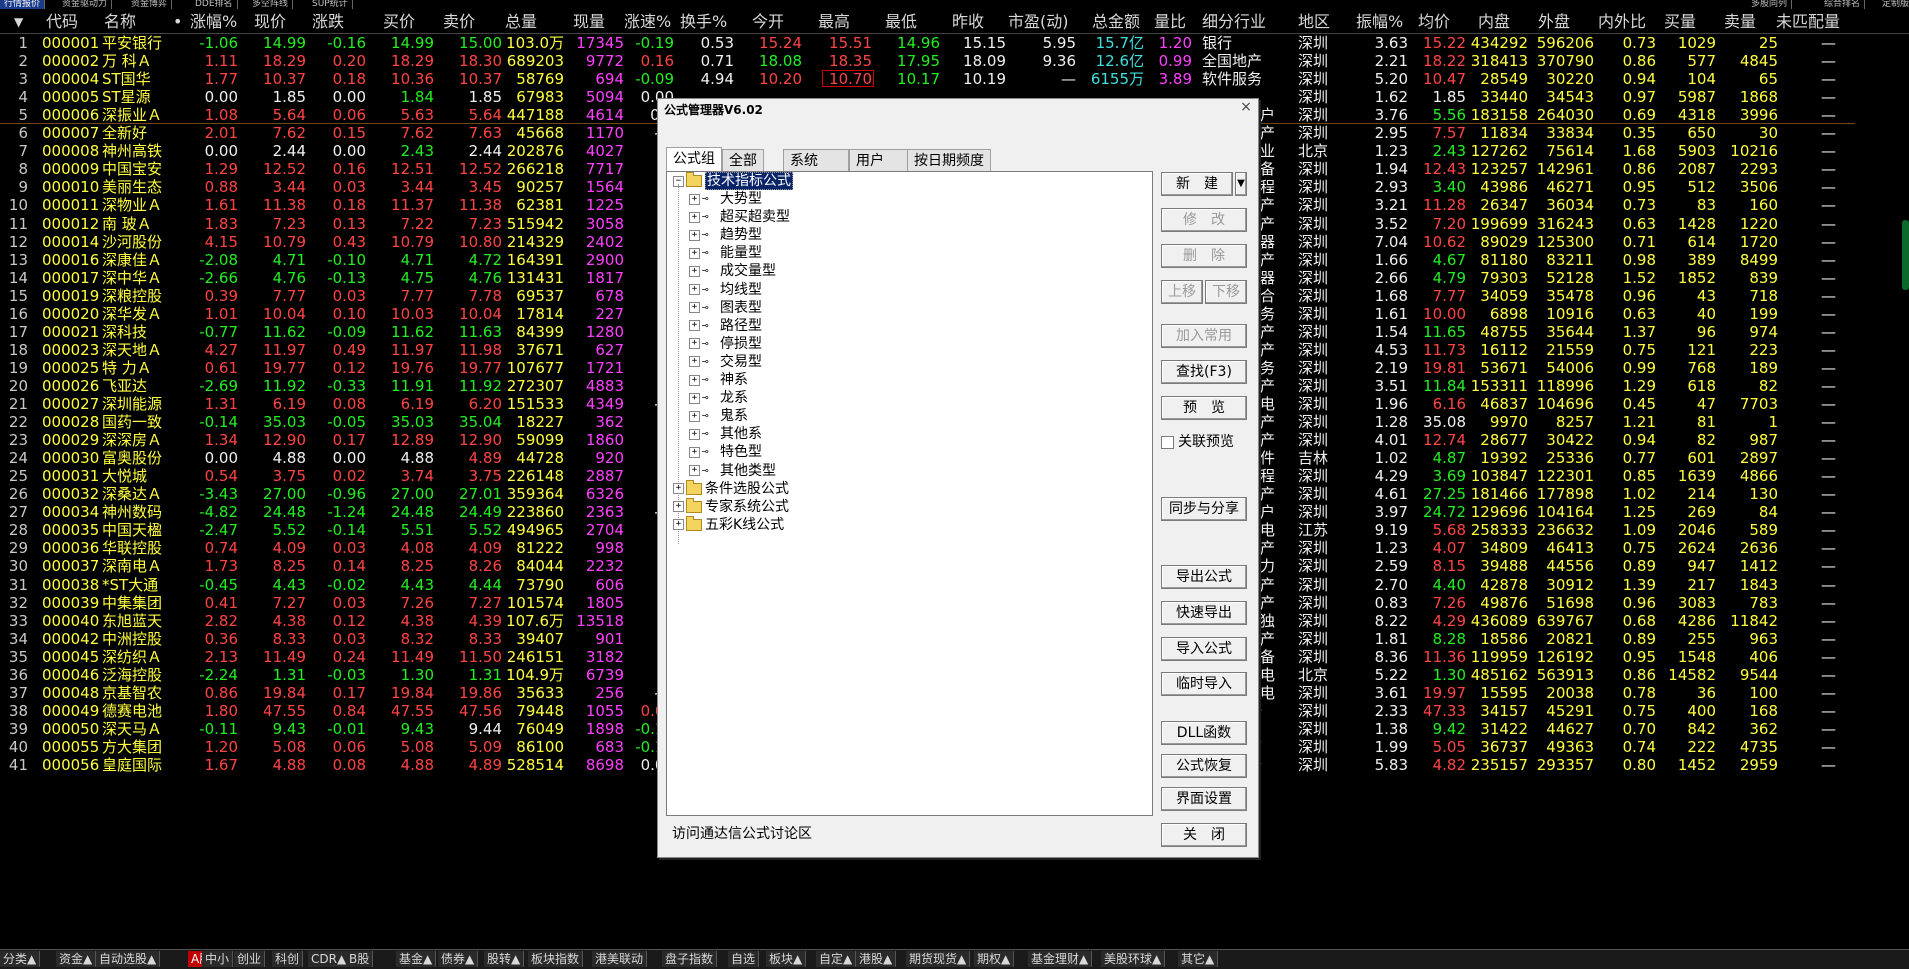  Describe the element at coordinates (76, 959) in the screenshot. I see `bottom-tab-1: 资金▲` at that location.